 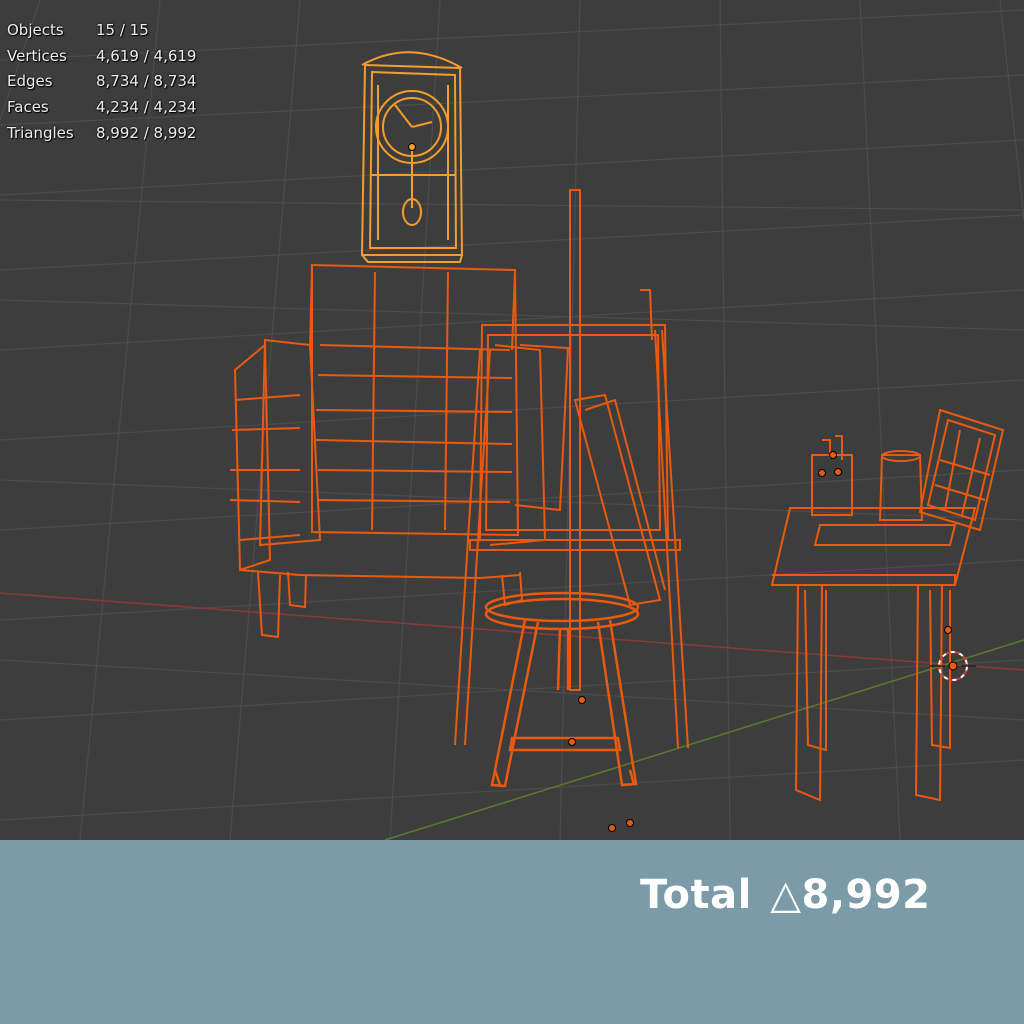 I want to click on stat-value: 15 / 15, so click(x=122, y=30).